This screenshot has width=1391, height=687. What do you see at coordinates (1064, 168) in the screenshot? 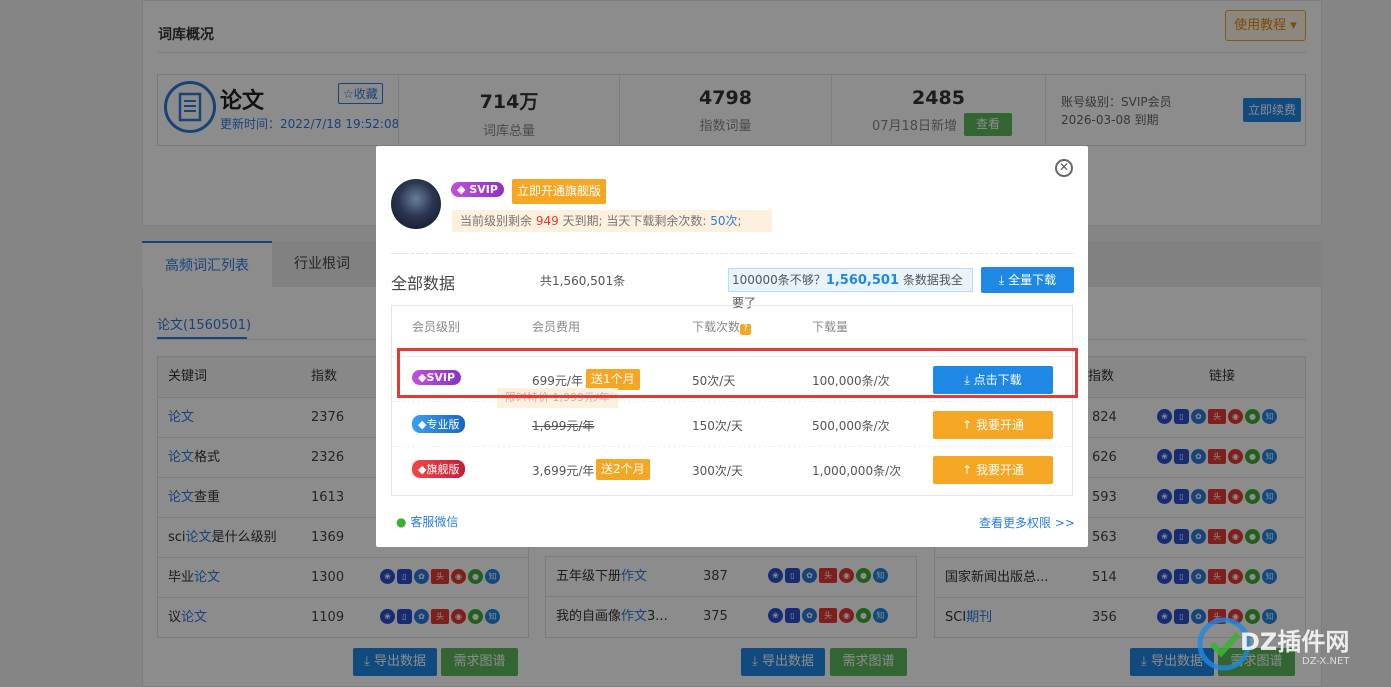
I see `close-icon: ✕` at bounding box center [1064, 168].